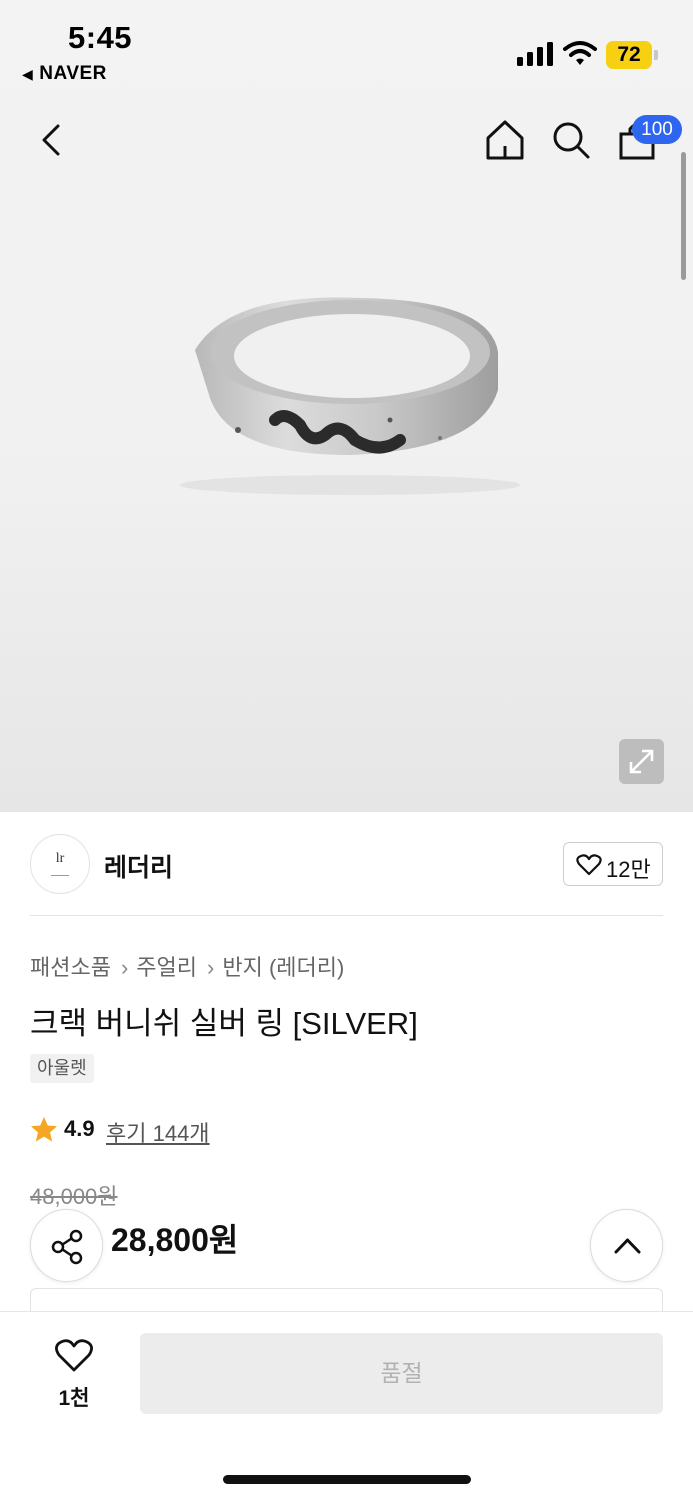 The height and width of the screenshot is (1500, 693). I want to click on wifi-icon, so click(580, 53).